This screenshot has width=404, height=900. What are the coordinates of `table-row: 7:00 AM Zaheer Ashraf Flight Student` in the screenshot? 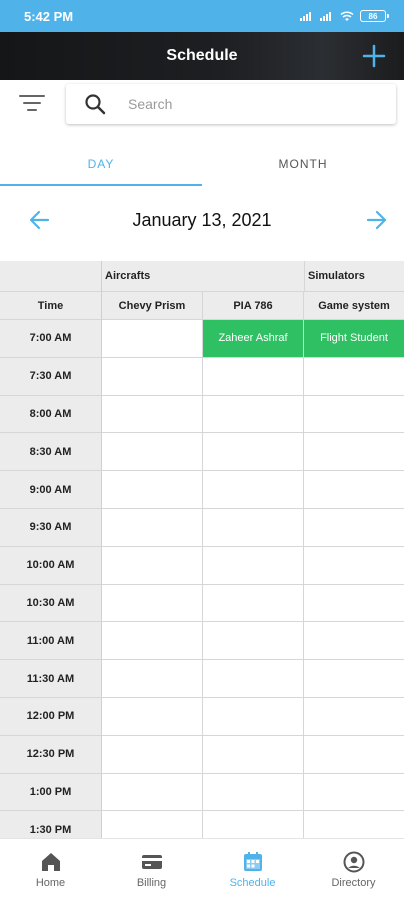 It's located at (202, 339).